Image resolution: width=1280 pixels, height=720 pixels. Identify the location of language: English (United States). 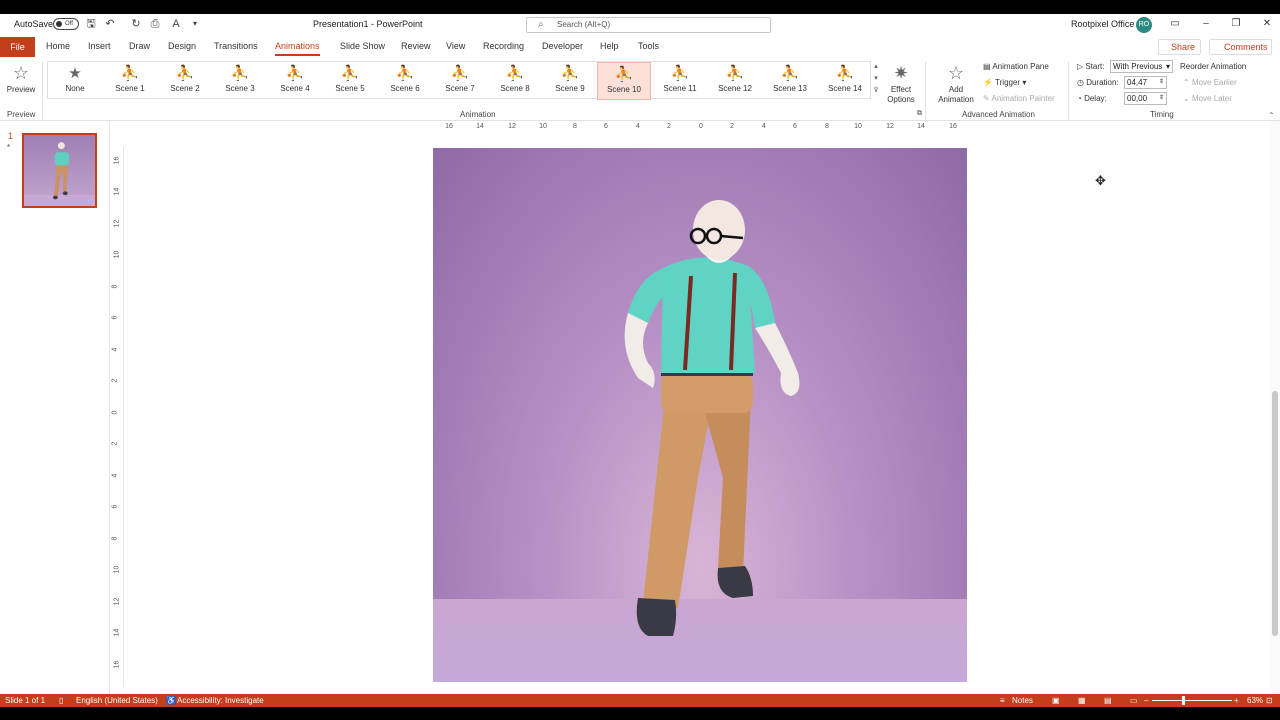
(117, 700).